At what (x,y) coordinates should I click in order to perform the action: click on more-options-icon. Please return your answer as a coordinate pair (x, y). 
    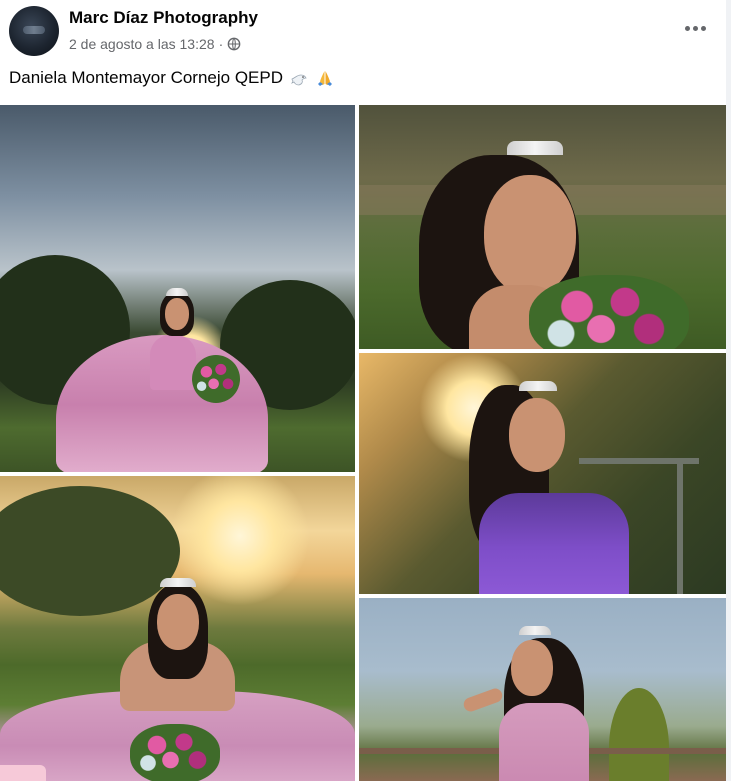
    Looking at the image, I should click on (695, 28).